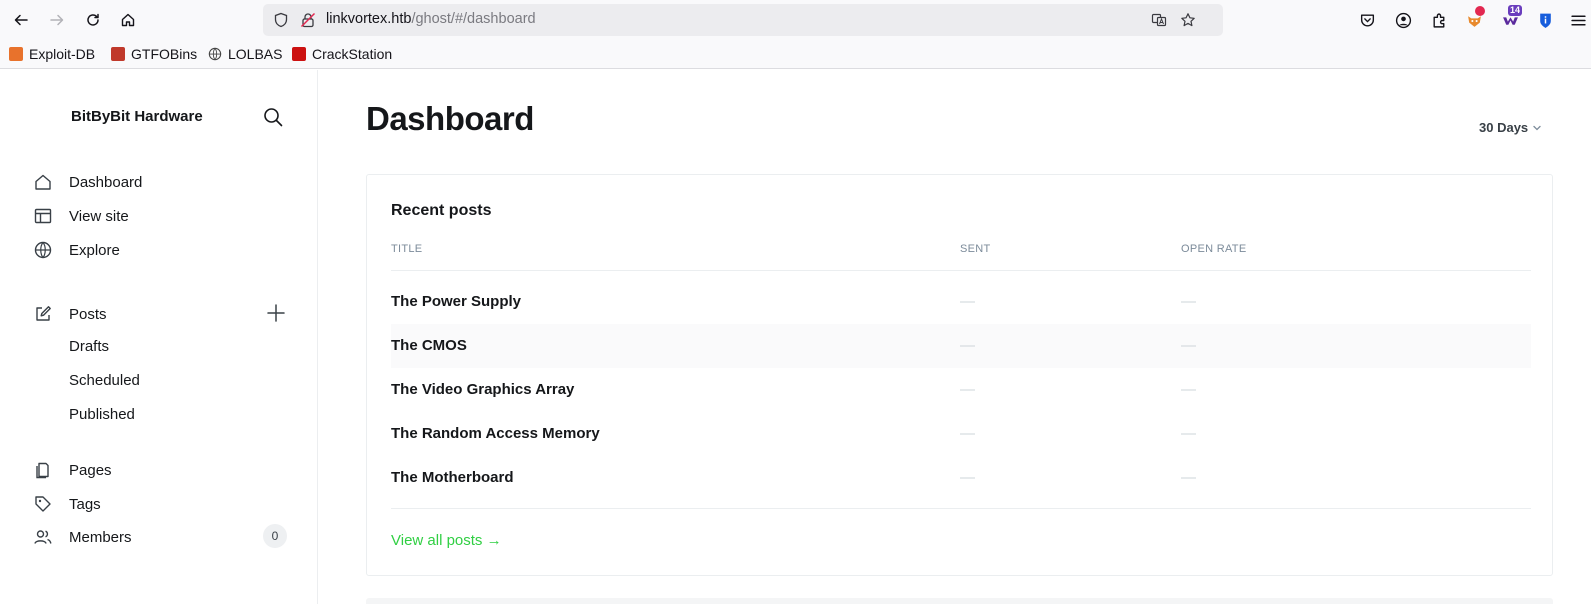 The height and width of the screenshot is (604, 1591). I want to click on search-icon, so click(273, 117).